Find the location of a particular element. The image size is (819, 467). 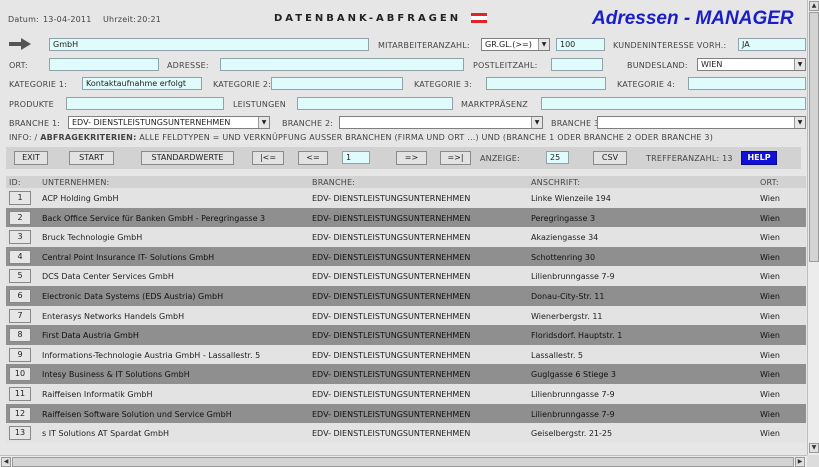

time-label: Uhrzeit: is located at coordinates (119, 19).